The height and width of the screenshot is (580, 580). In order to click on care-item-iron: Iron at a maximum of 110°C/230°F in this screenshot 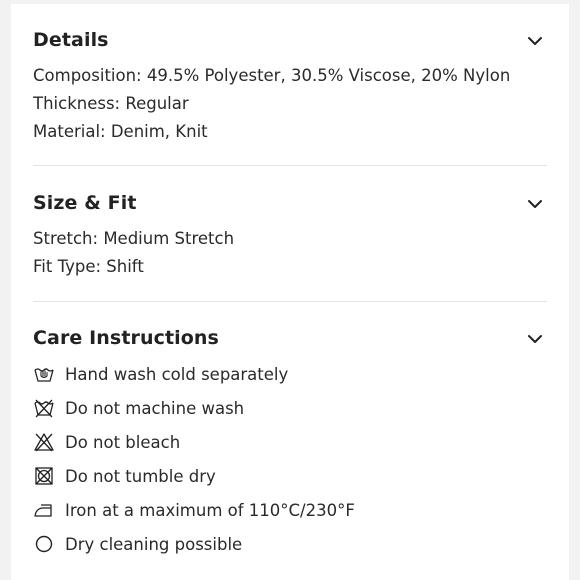, I will do `click(290, 510)`.